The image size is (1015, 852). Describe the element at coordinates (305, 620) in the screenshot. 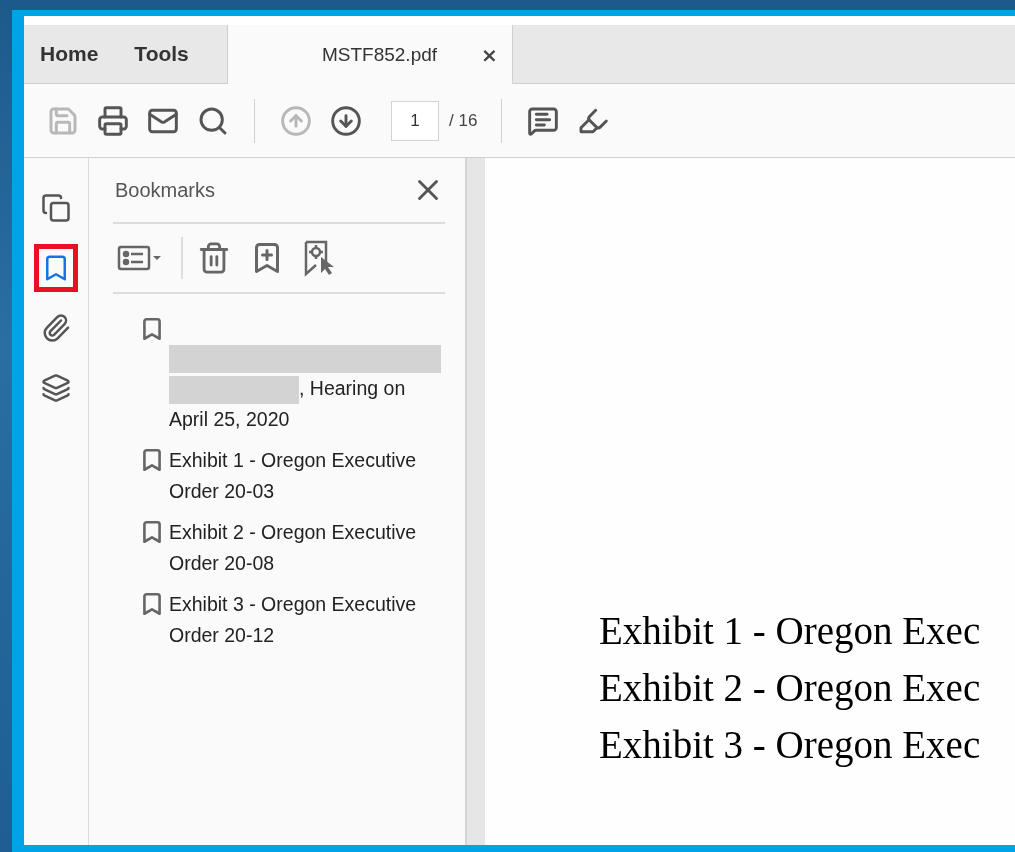

I see `bookmark-item: Exhibit 3 - Oregon Executive Order 20-12` at that location.